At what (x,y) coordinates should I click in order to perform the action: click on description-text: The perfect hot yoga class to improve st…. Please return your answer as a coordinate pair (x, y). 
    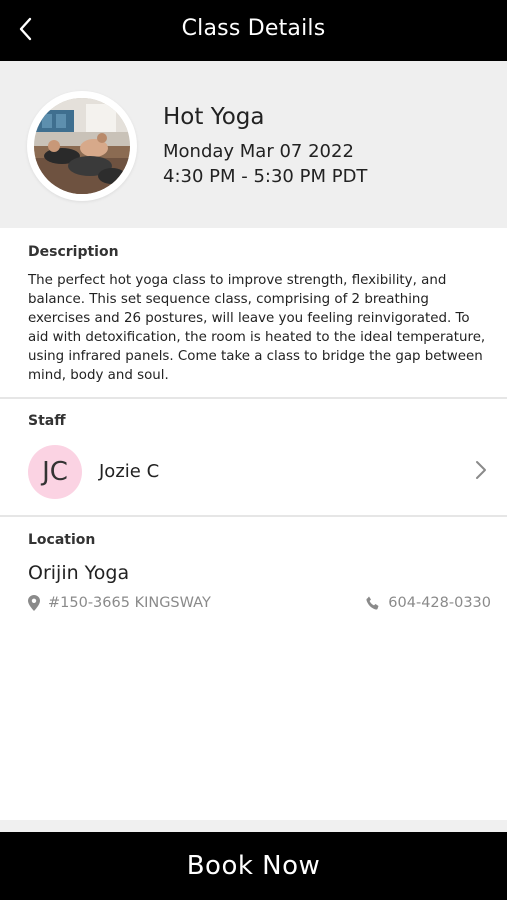
    Looking at the image, I should click on (257, 328).